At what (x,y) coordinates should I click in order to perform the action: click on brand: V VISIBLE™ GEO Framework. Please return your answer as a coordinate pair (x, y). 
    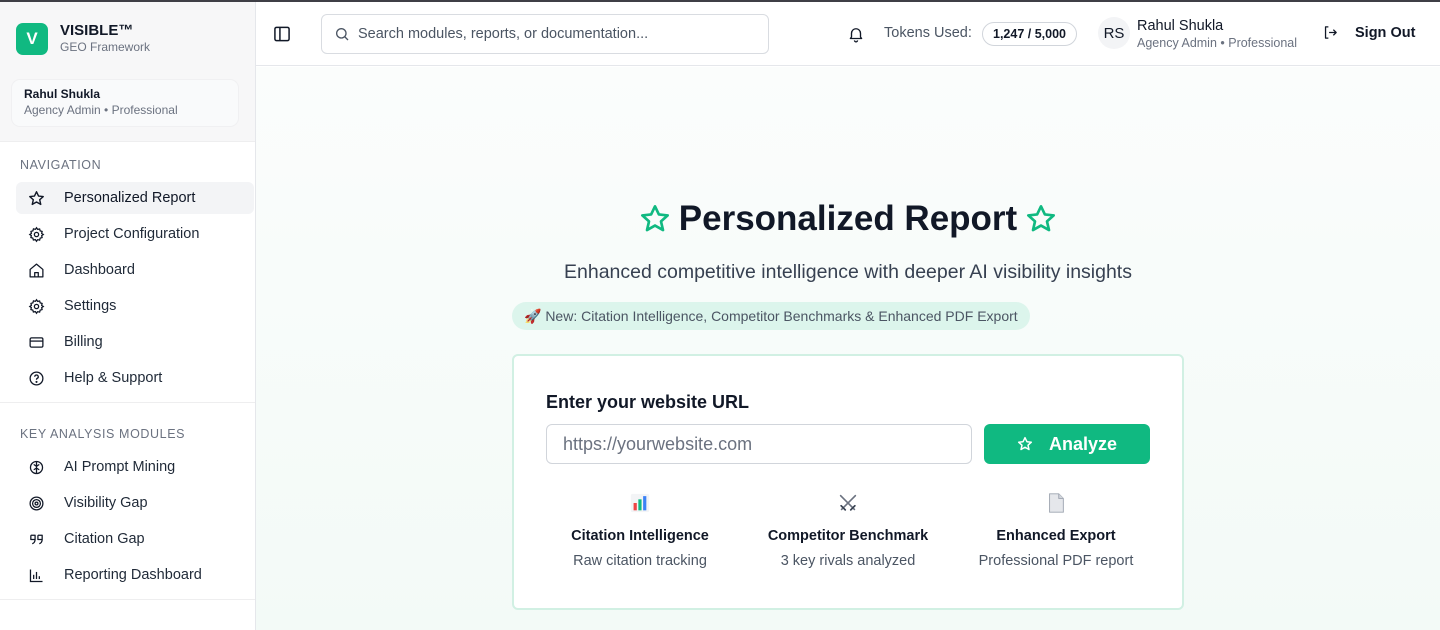
    Looking at the image, I should click on (83, 38).